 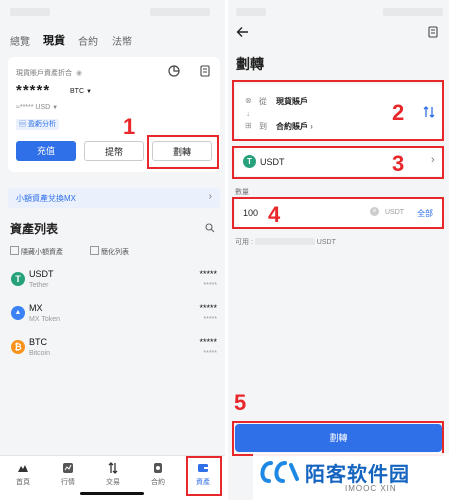 I want to click on nav-futures: 合約, so click(x=158, y=474).